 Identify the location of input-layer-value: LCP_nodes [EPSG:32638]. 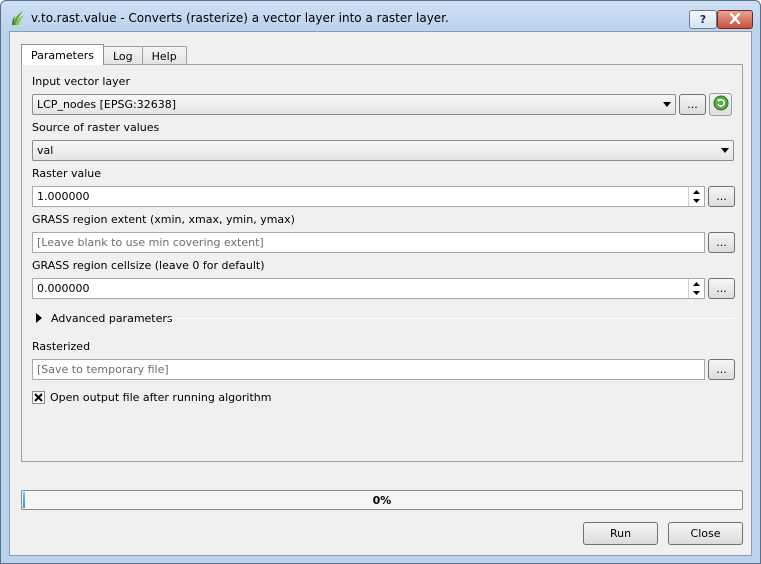
(106, 104).